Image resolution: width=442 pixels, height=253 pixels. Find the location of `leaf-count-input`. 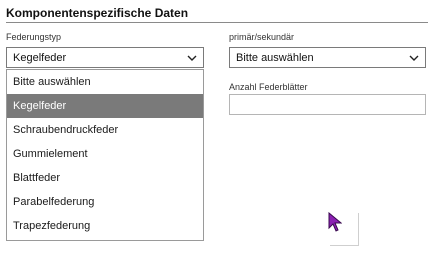

leaf-count-input is located at coordinates (327, 104).